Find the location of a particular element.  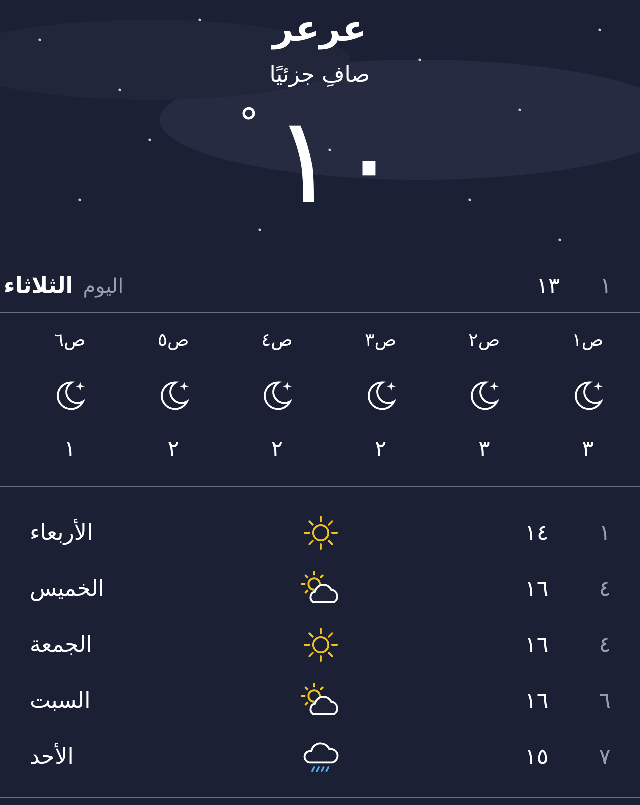

day-name: الأحد is located at coordinates (52, 757).